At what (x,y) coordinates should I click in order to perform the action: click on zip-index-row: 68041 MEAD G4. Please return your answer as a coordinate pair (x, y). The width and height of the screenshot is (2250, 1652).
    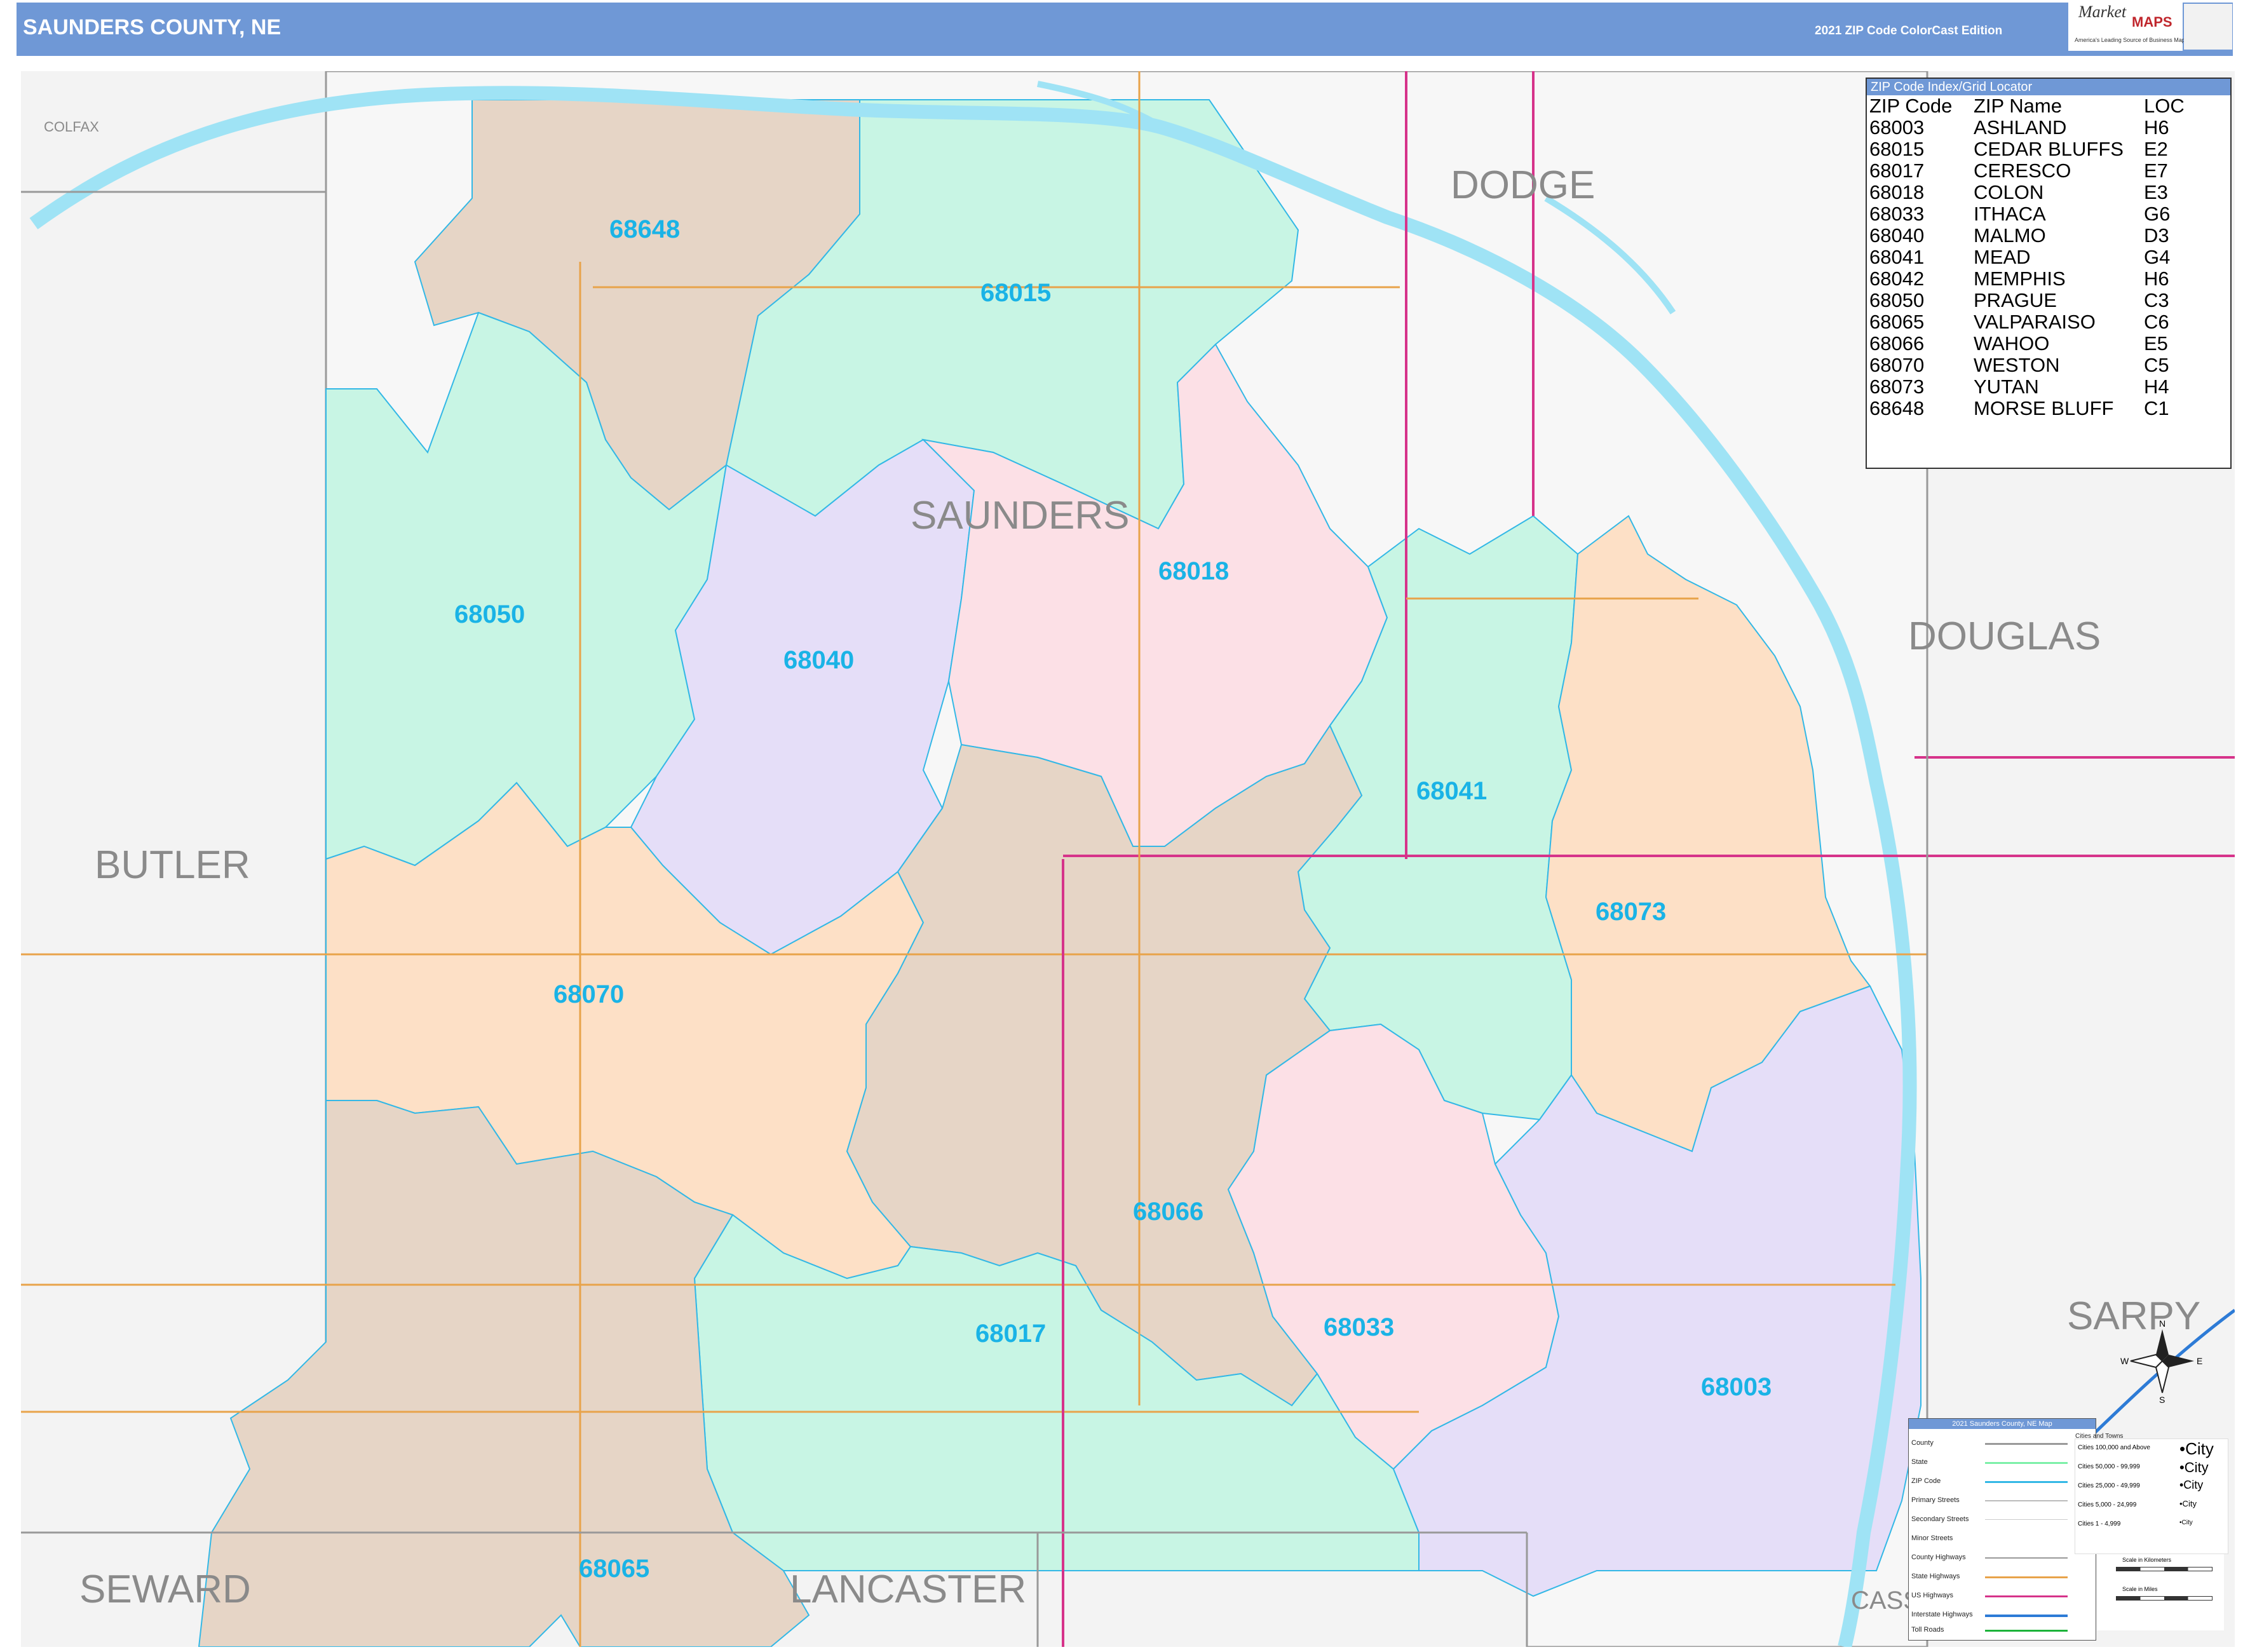
    Looking at the image, I should click on (2027, 257).